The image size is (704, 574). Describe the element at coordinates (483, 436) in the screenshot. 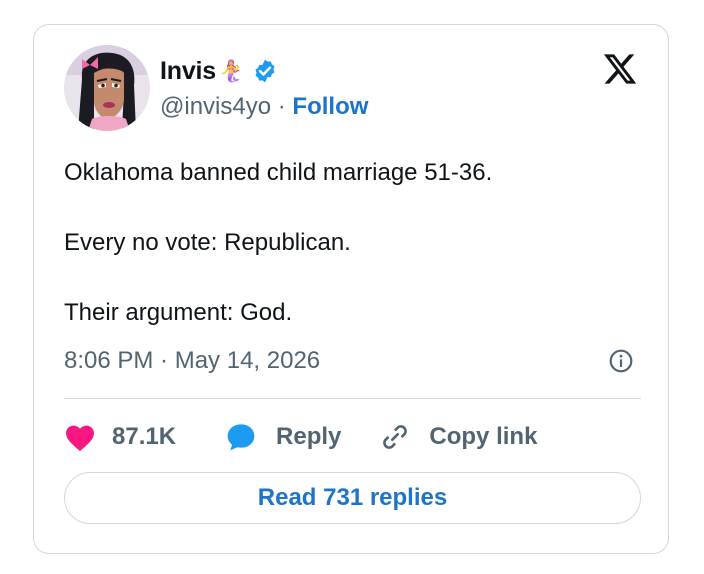

I see `copy-link-label: Copy link` at that location.